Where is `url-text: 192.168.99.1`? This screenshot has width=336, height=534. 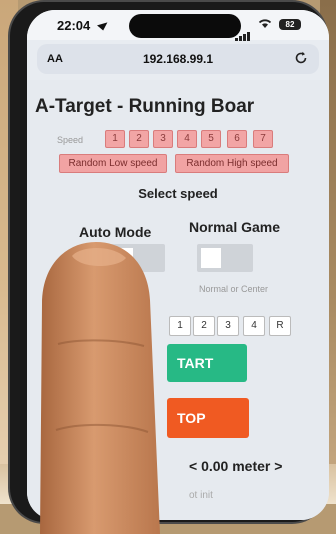 url-text: 192.168.99.1 is located at coordinates (178, 59).